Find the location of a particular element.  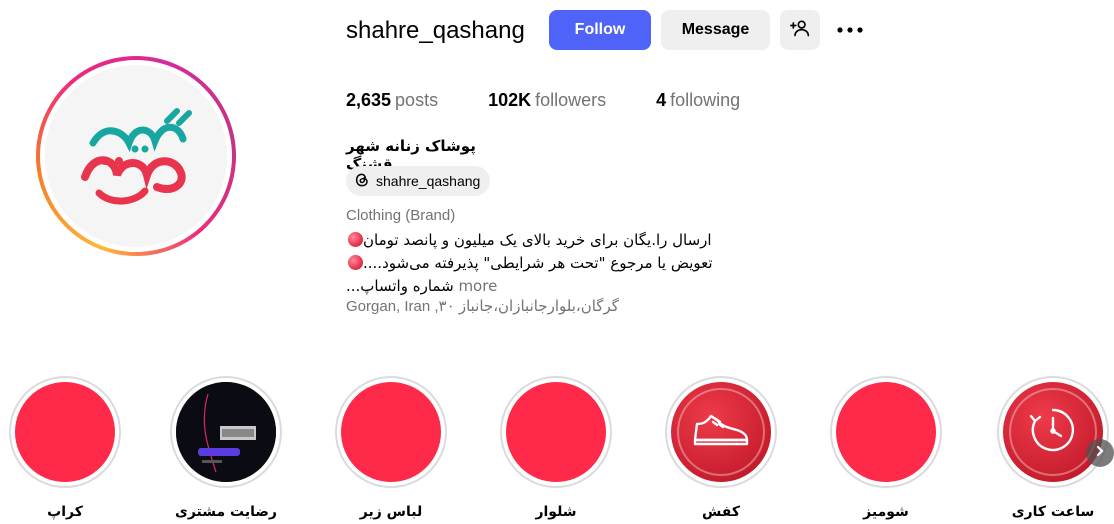

suggested-users-button is located at coordinates (800, 30).